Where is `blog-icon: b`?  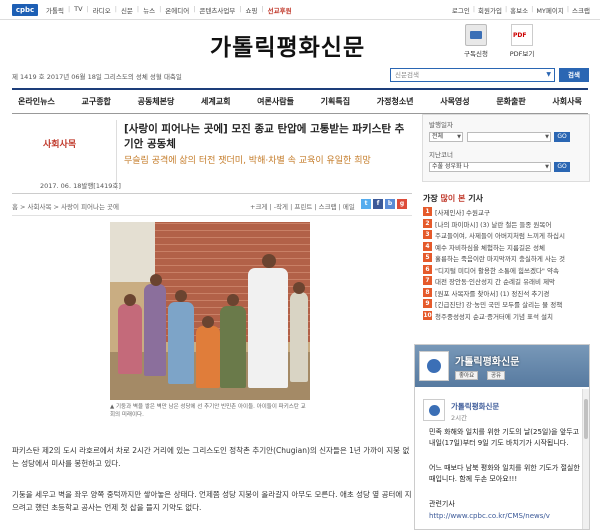 blog-icon: b is located at coordinates (390, 204).